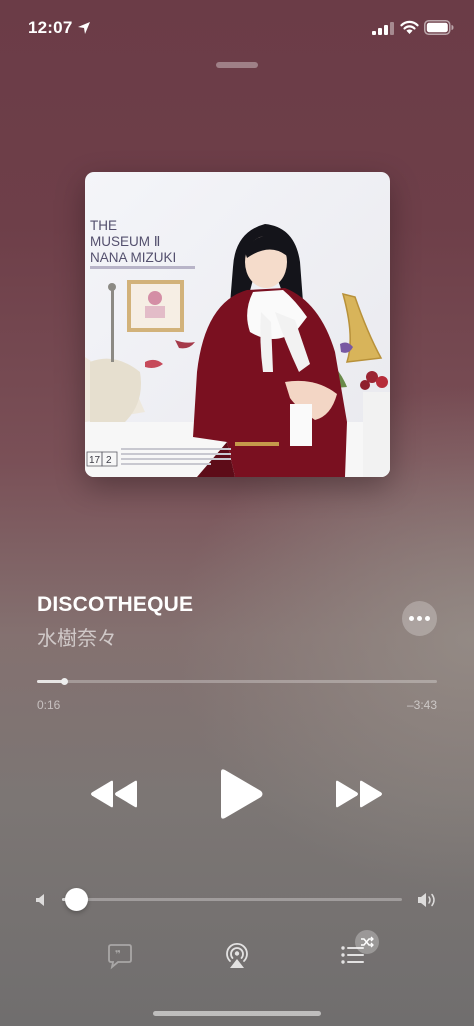  I want to click on cellular-signal-icon, so click(383, 28).